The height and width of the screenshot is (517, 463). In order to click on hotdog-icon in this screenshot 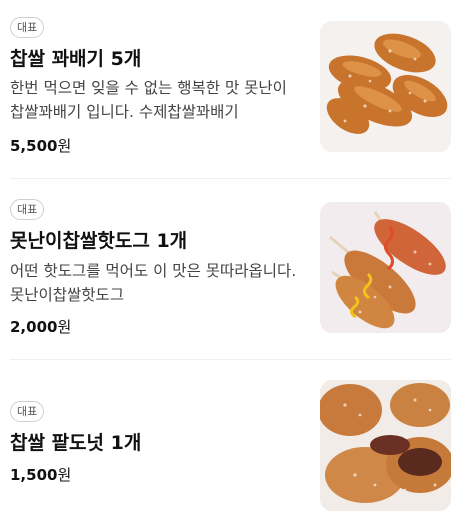, I will do `click(385, 267)`.